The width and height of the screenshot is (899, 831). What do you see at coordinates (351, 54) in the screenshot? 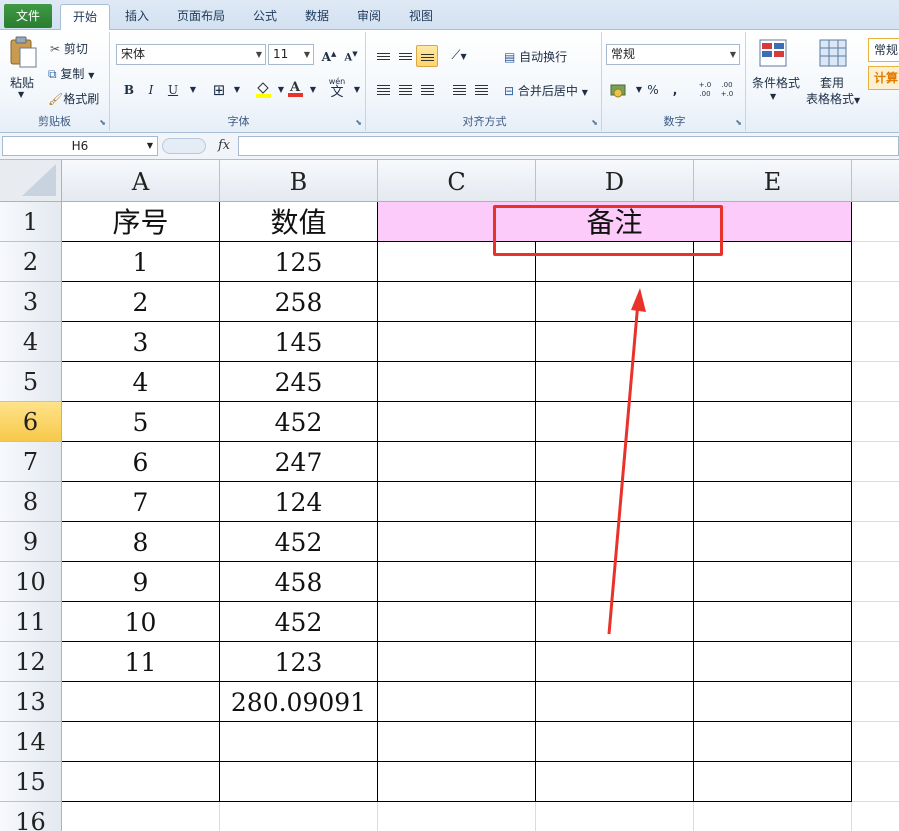
I see `shrink-font-icon: A▼` at bounding box center [351, 54].